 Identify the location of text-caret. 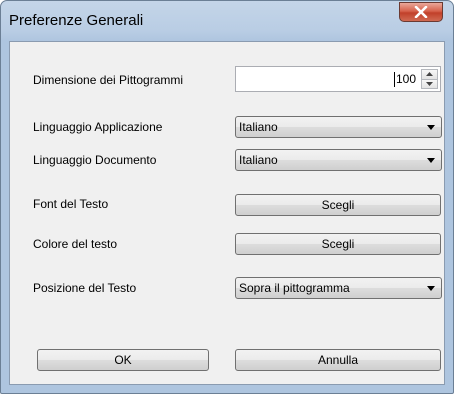
(394, 79).